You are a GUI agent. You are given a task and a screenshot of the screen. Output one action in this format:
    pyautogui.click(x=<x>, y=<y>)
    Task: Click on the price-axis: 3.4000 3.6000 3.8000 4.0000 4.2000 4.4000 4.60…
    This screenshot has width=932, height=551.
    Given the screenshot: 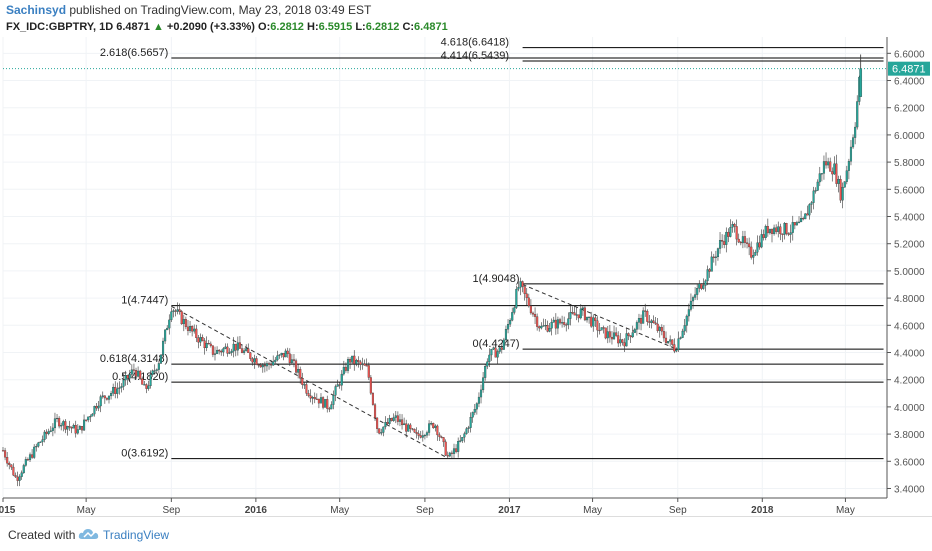 What is the action you would take?
    pyautogui.click(x=906, y=272)
    